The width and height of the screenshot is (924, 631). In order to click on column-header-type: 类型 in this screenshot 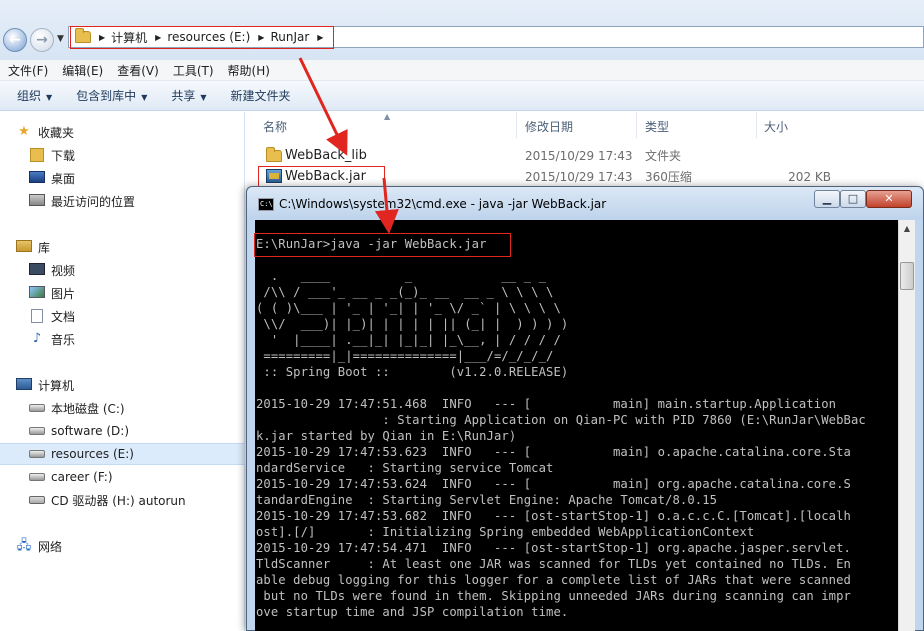, I will do `click(657, 126)`.